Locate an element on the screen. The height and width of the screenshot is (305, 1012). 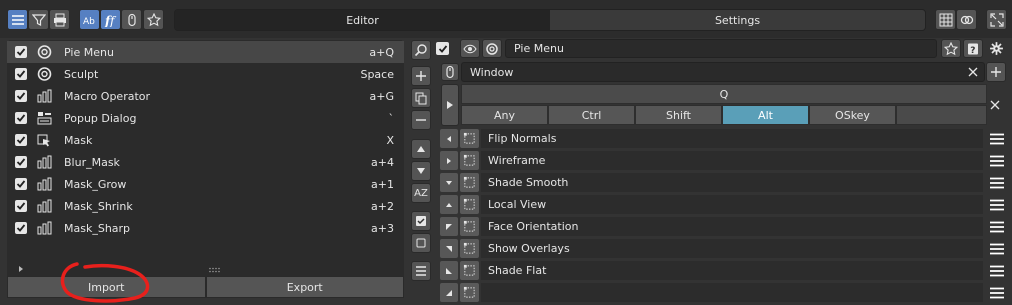
uncheck-all-button is located at coordinates (421, 243).